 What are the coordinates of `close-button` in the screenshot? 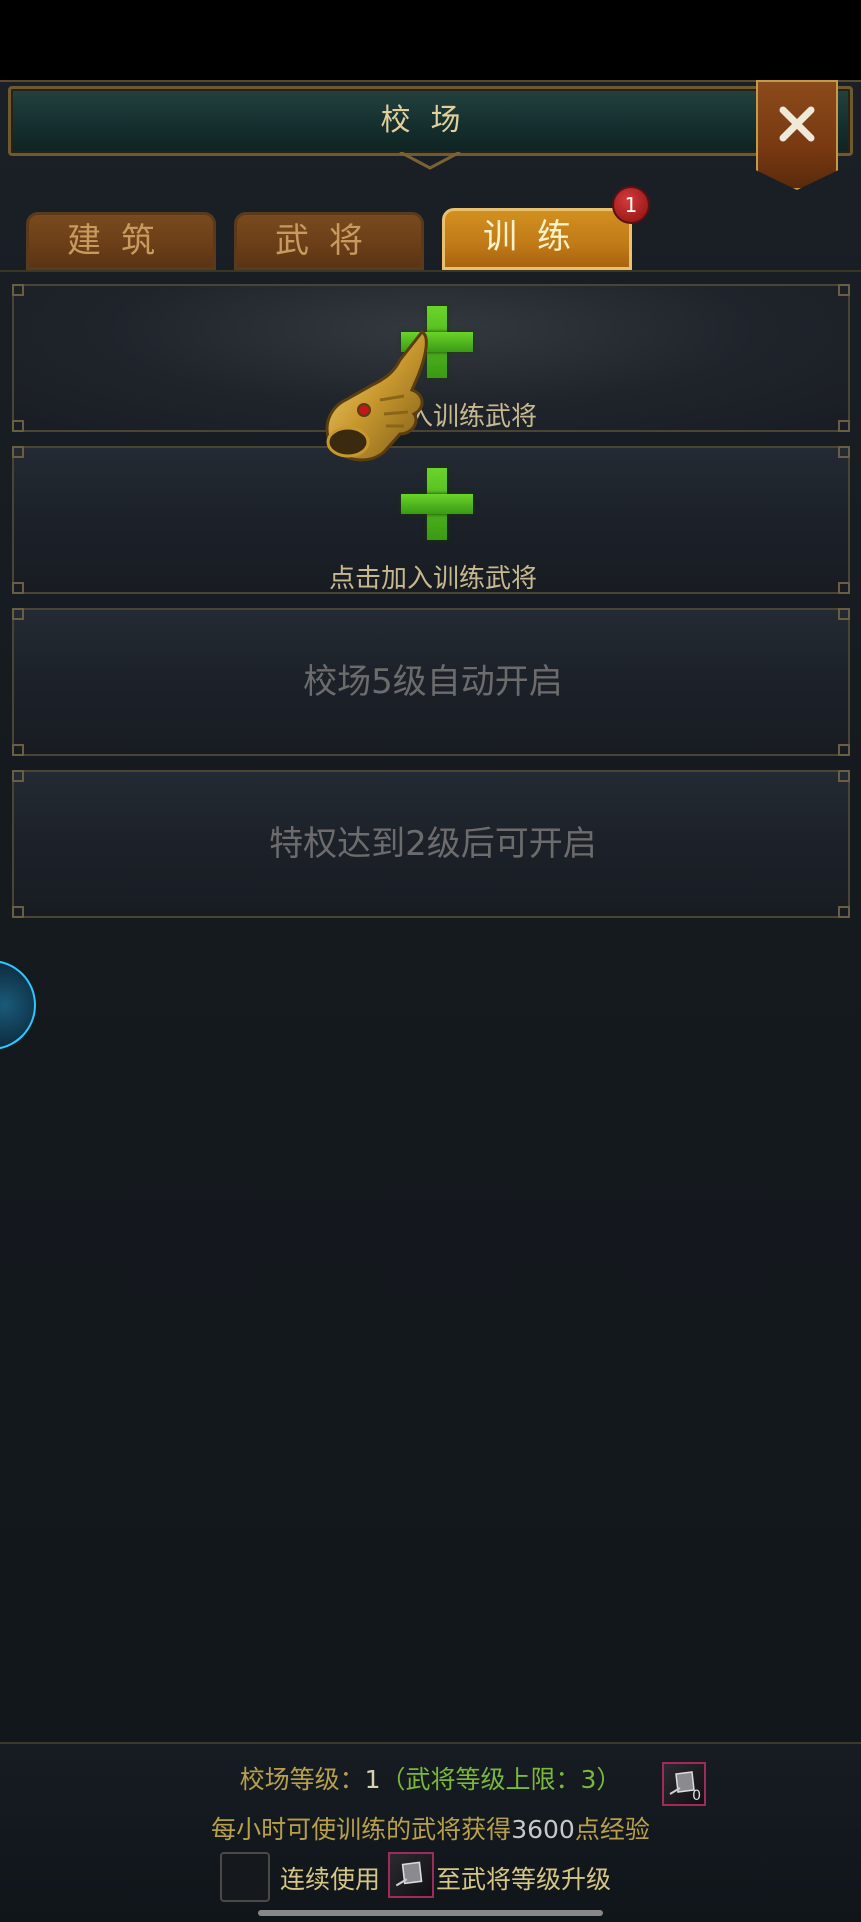 It's located at (797, 135).